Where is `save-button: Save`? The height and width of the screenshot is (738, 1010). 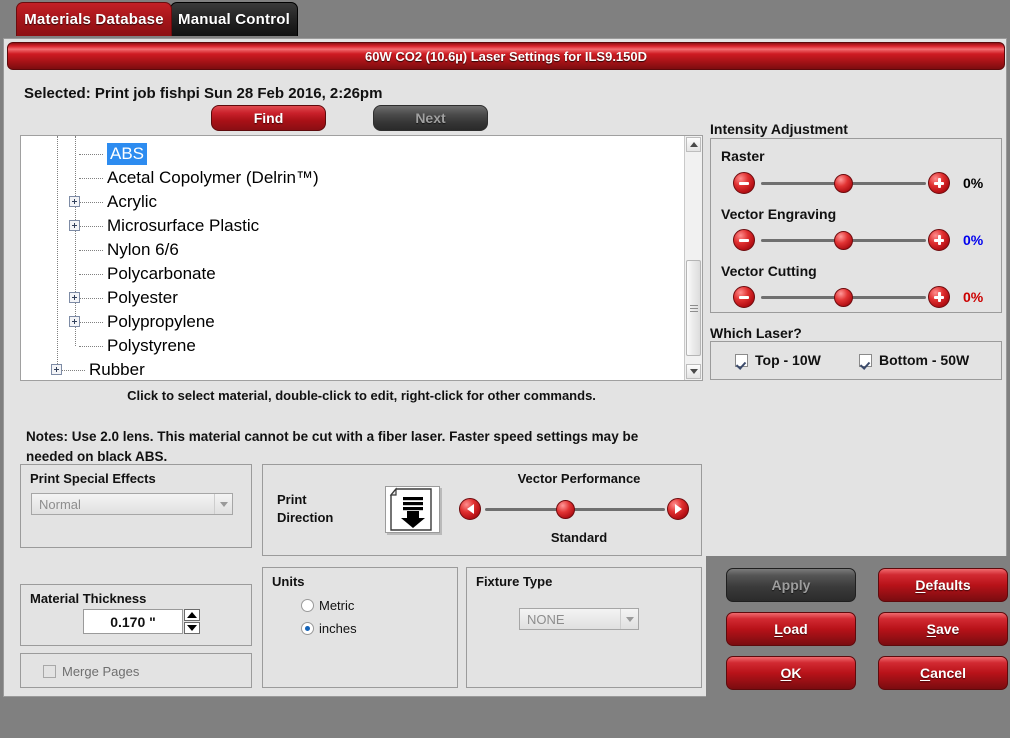 save-button: Save is located at coordinates (943, 629).